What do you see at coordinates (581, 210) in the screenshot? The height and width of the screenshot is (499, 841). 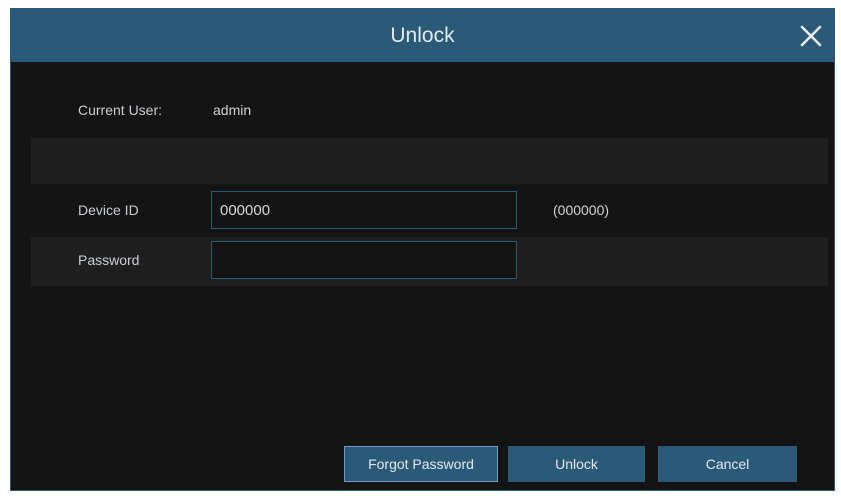 I see `device-id-hint: (000000)` at bounding box center [581, 210].